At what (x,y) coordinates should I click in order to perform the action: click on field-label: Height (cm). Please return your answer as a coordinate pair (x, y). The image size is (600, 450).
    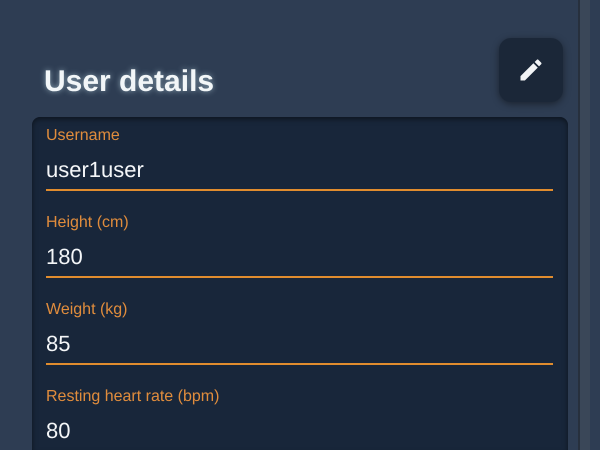
    Looking at the image, I should click on (88, 223).